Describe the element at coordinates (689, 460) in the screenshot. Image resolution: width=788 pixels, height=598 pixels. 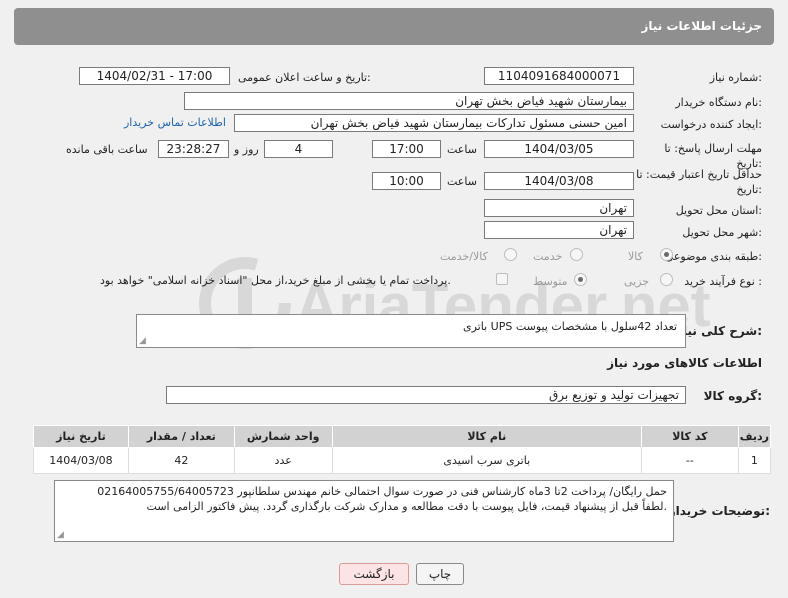
I see `cell-item-code: --` at that location.